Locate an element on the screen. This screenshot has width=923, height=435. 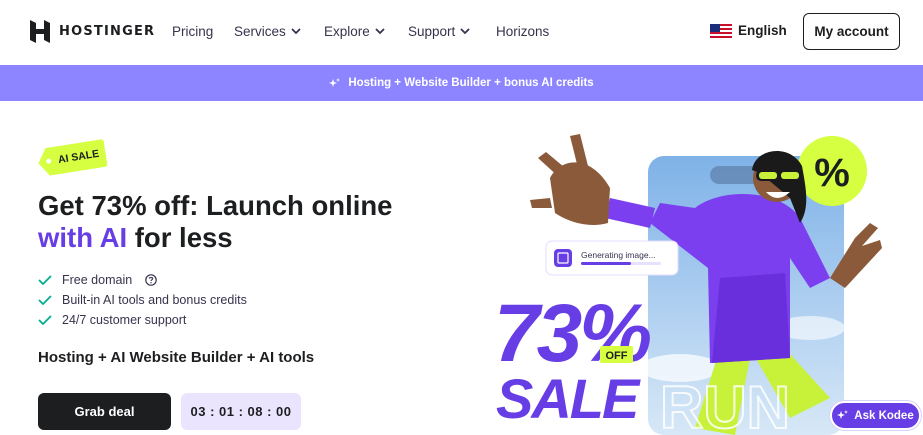
generating-progress-fill is located at coordinates (606, 263).